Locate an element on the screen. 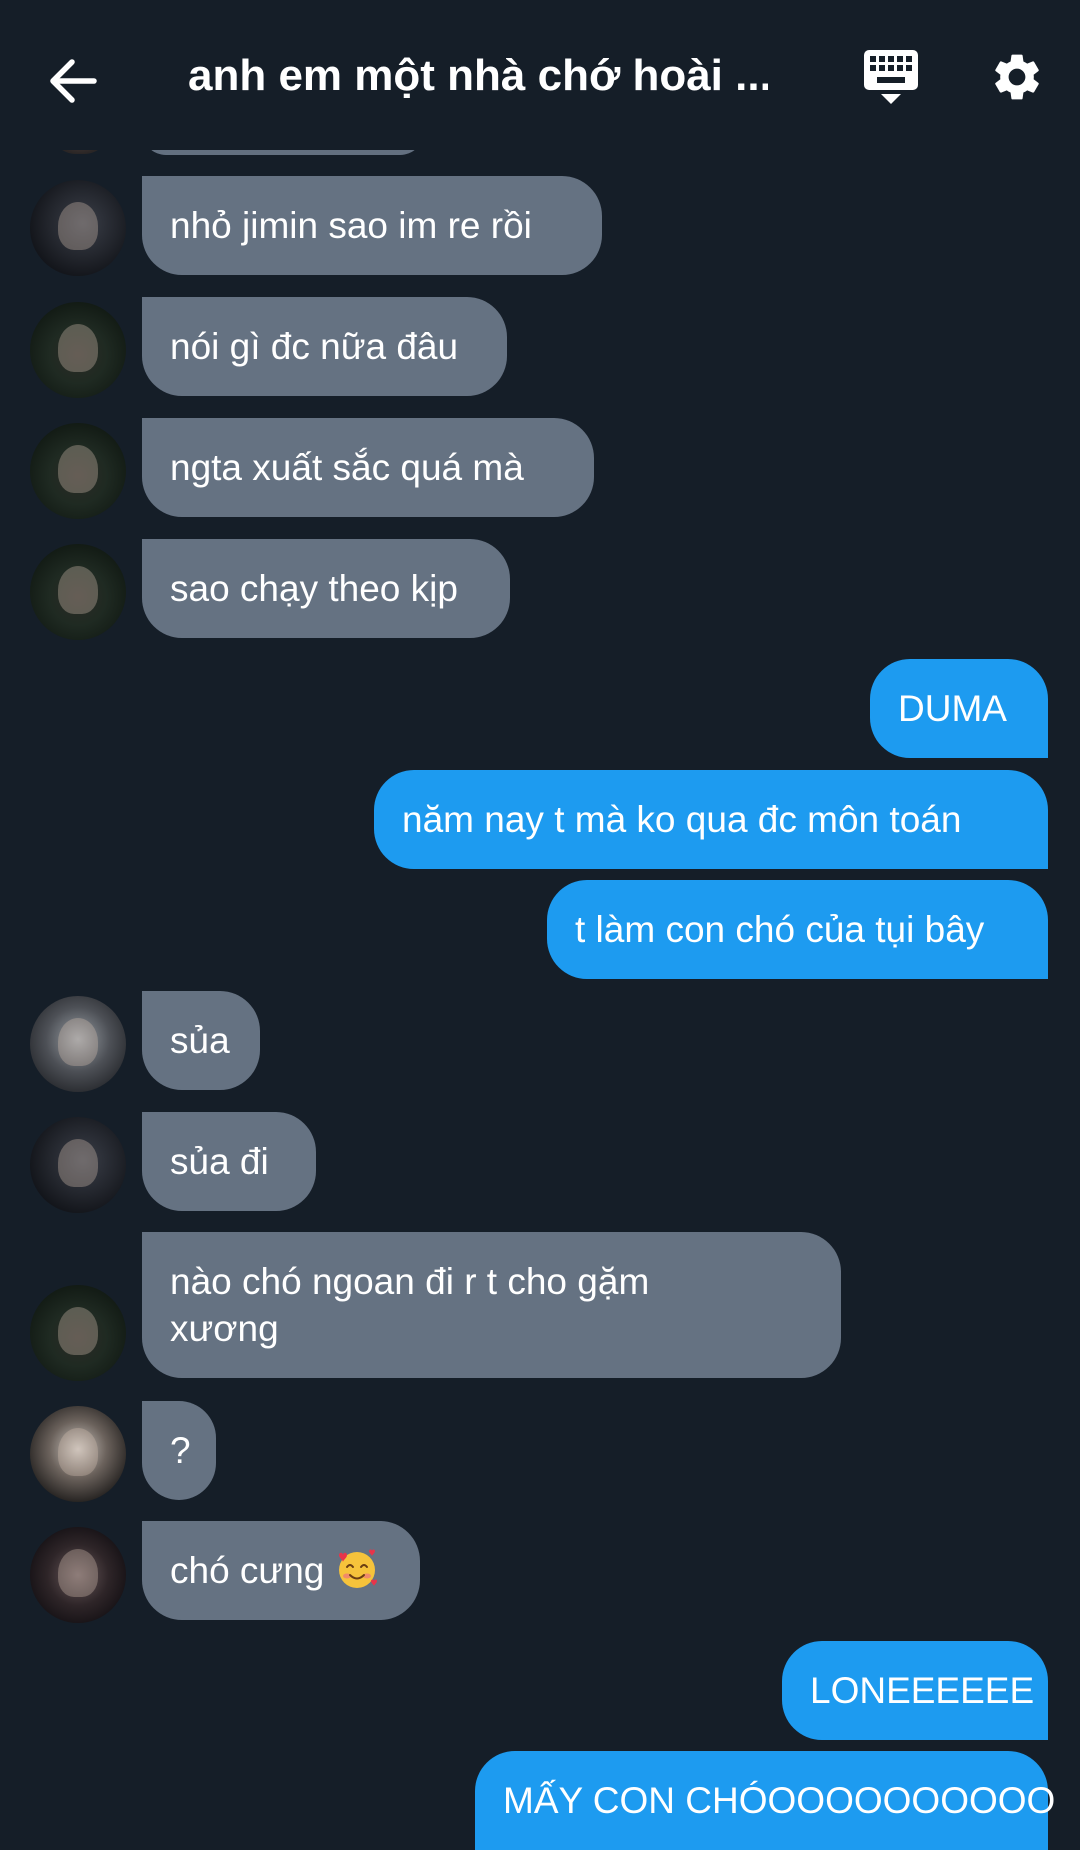 This screenshot has width=1080, height=1850. message-bubble: sủa đi is located at coordinates (229, 1161).